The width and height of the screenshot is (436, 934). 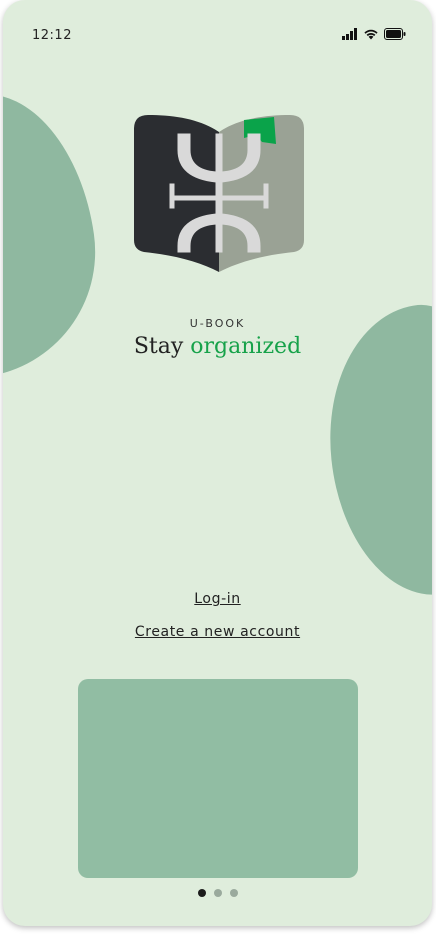 I want to click on tagline-accent: organized, so click(x=246, y=346).